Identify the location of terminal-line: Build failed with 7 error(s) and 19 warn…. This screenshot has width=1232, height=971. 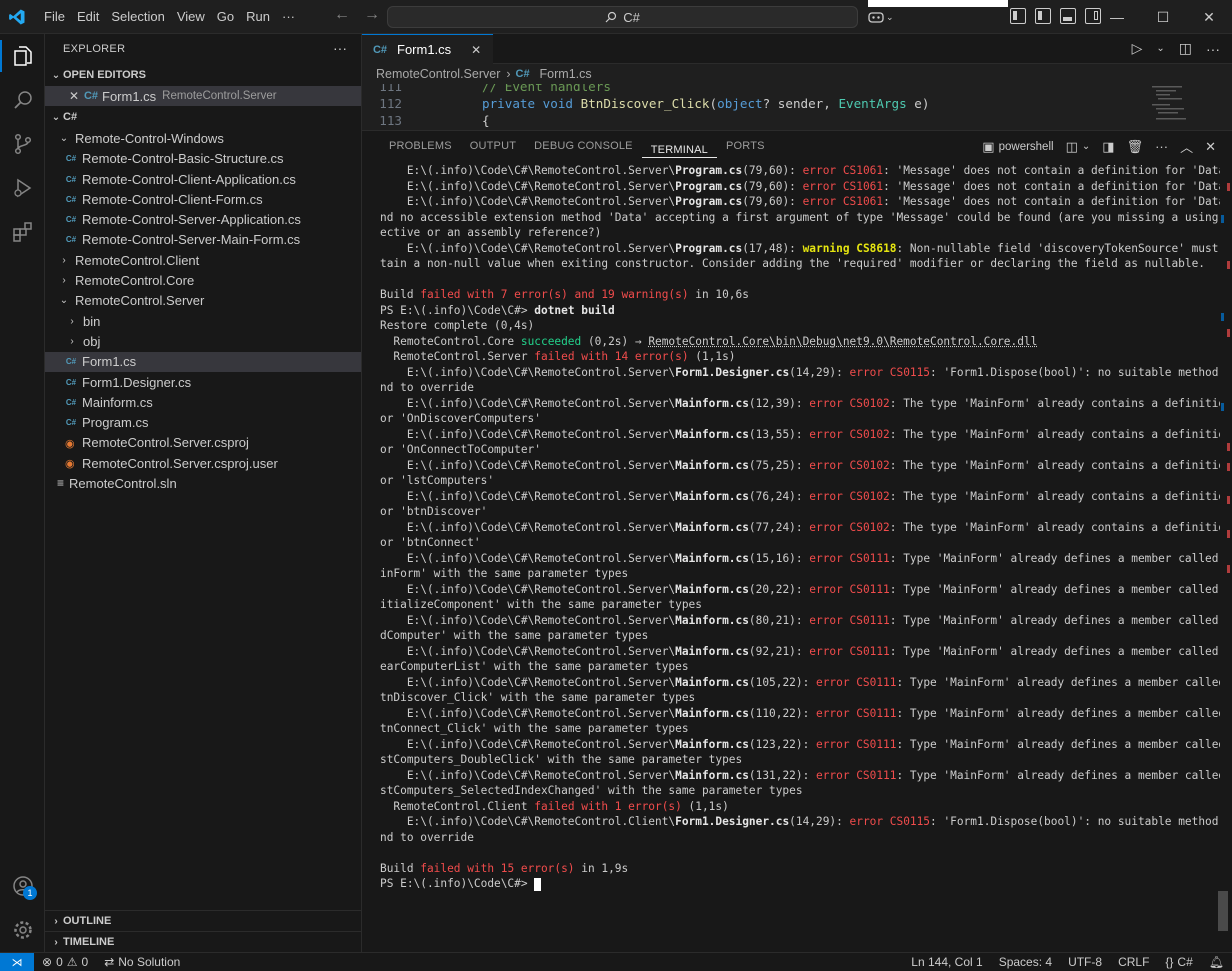
(800, 295).